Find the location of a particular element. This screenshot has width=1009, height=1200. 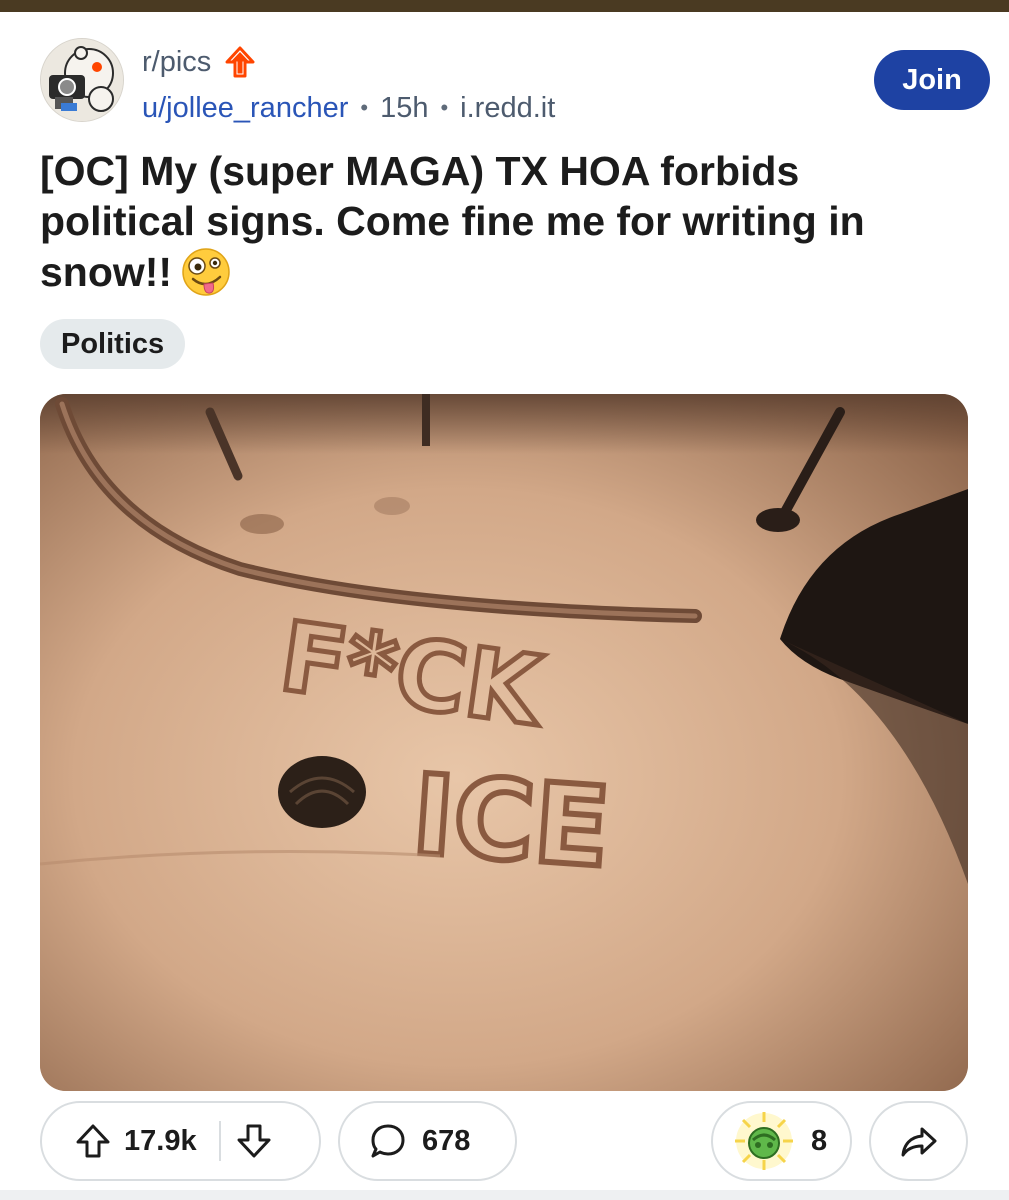

downvote-icon is located at coordinates (254, 1141).